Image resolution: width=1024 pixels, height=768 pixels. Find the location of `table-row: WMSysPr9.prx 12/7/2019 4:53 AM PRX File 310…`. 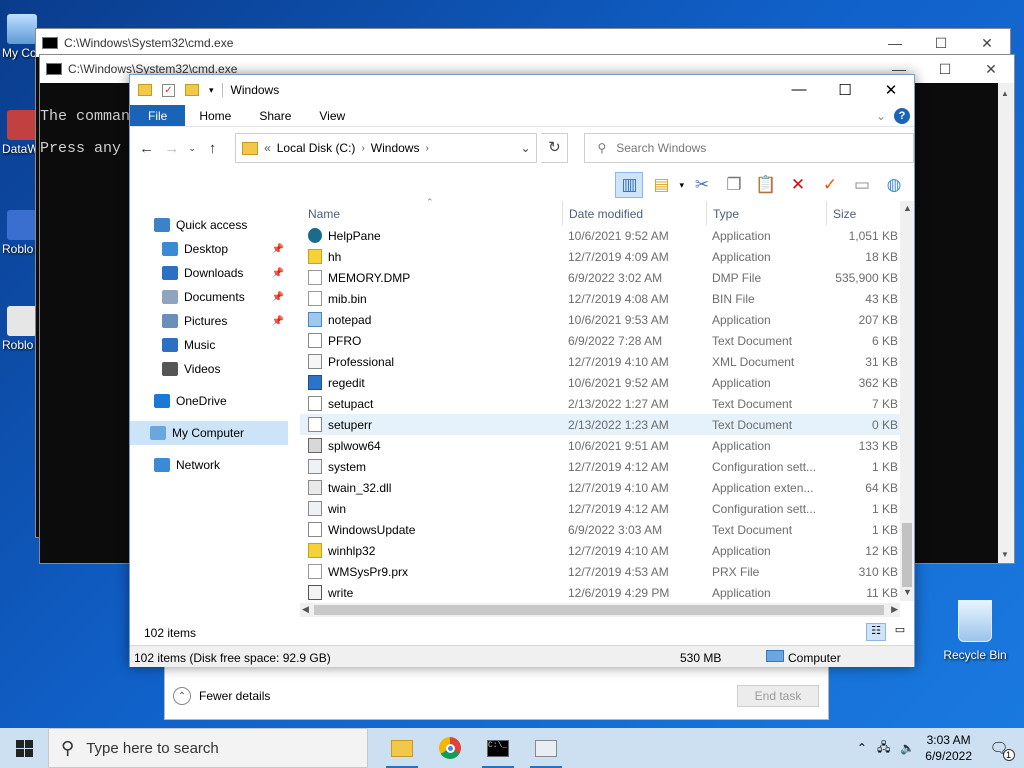

table-row: WMSysPr9.prx 12/7/2019 4:53 AM PRX File 310… is located at coordinates (600, 571).